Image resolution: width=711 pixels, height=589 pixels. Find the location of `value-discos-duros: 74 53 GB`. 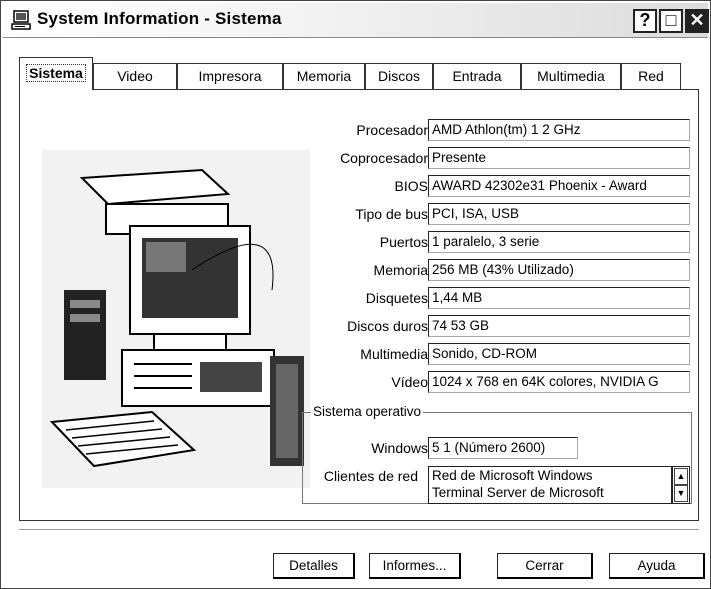

value-discos-duros: 74 53 GB is located at coordinates (559, 326).